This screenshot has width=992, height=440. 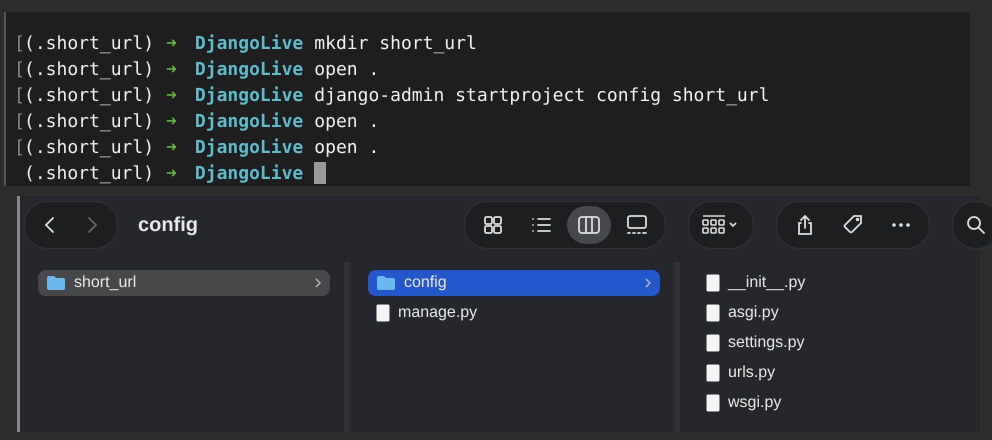 What do you see at coordinates (754, 313) in the screenshot?
I see `file-name: asgi.py` at bounding box center [754, 313].